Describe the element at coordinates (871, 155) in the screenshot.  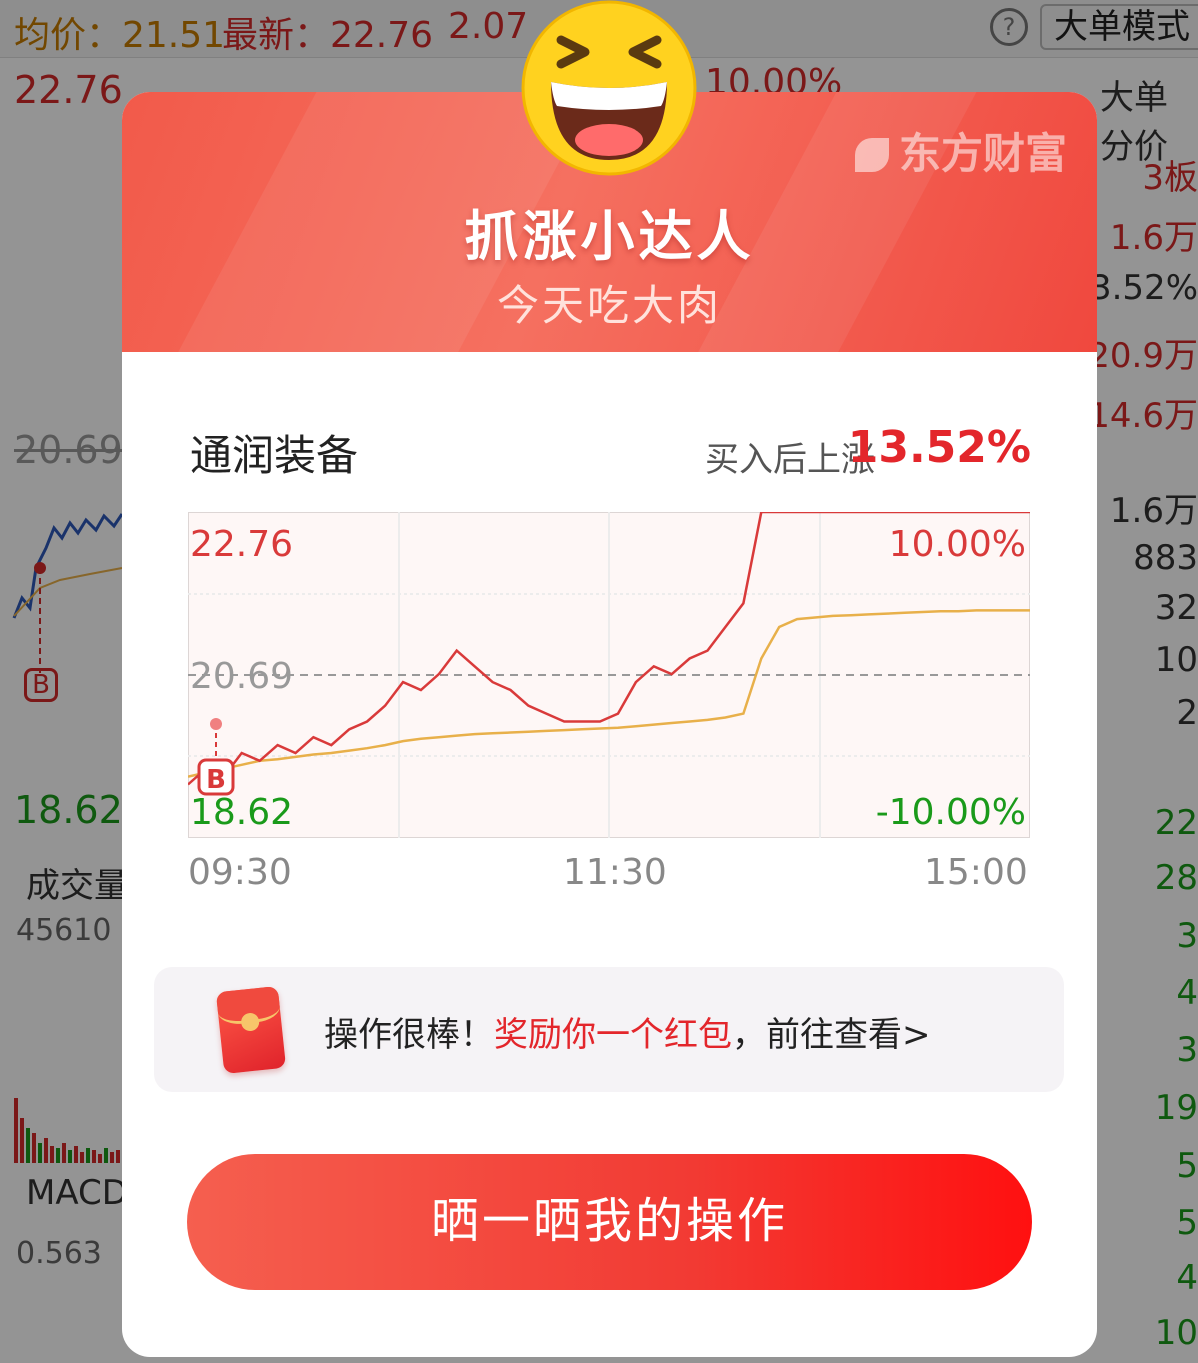
I see `brand-mark-icon` at that location.